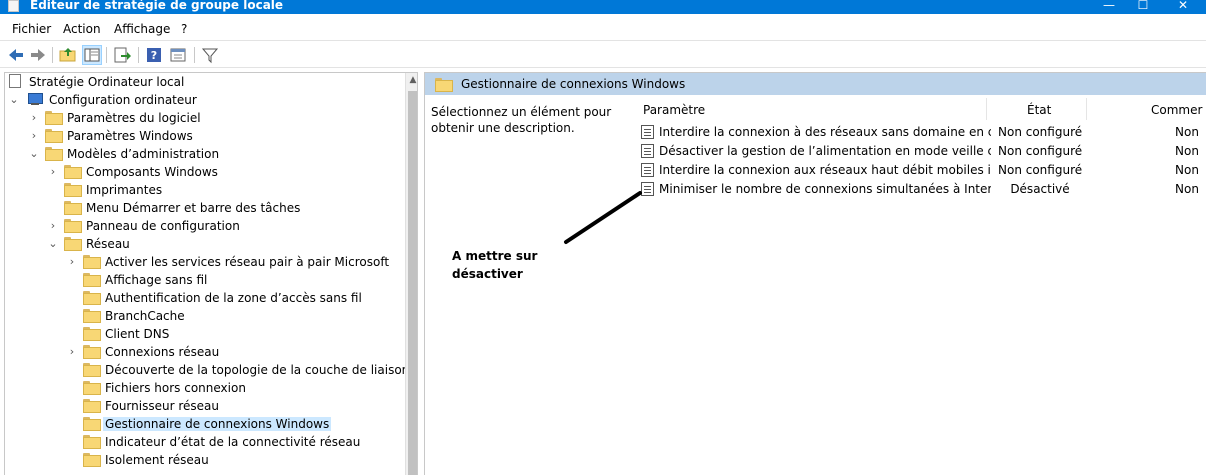  Describe the element at coordinates (487, 274) in the screenshot. I see `annotation-line-2: désactiver` at that location.